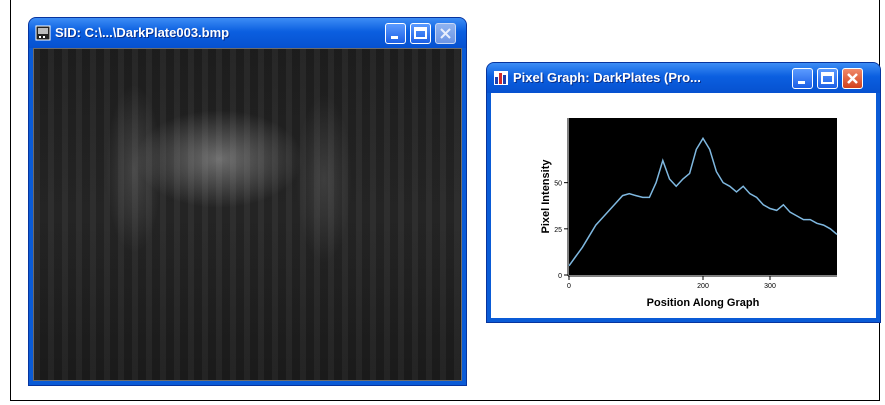  What do you see at coordinates (501, 78) in the screenshot?
I see `bar-chart-icon` at bounding box center [501, 78].